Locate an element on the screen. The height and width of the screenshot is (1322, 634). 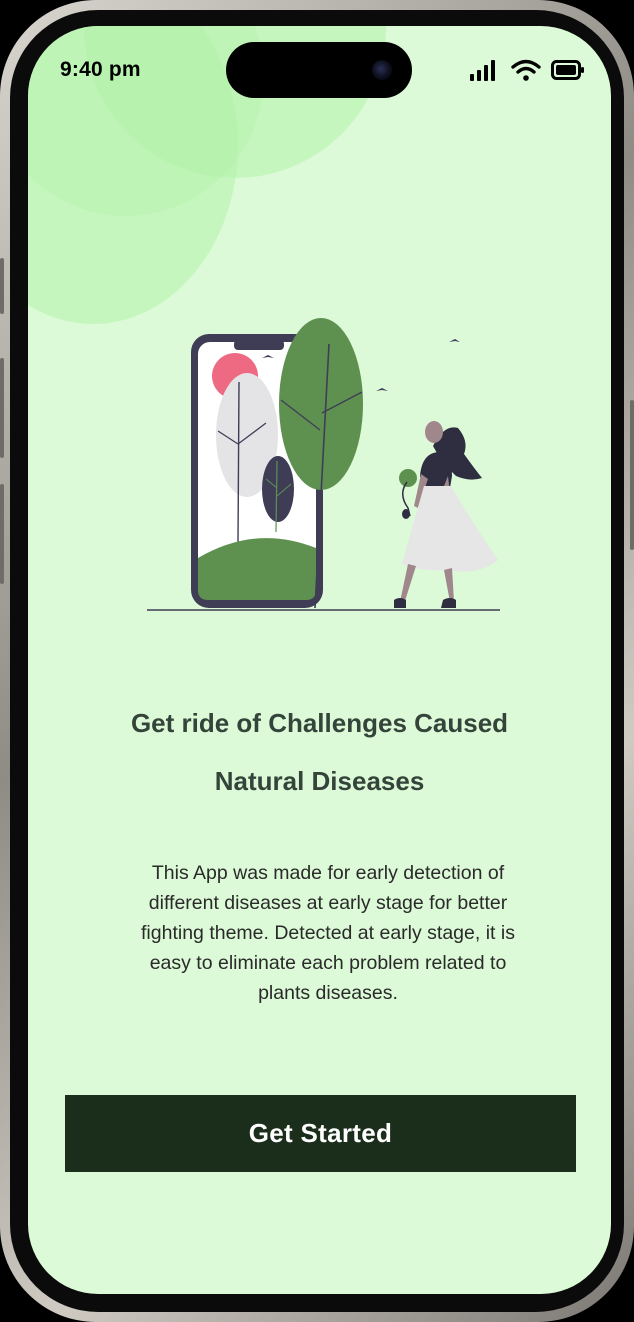
status-icons is located at coordinates (527, 70).